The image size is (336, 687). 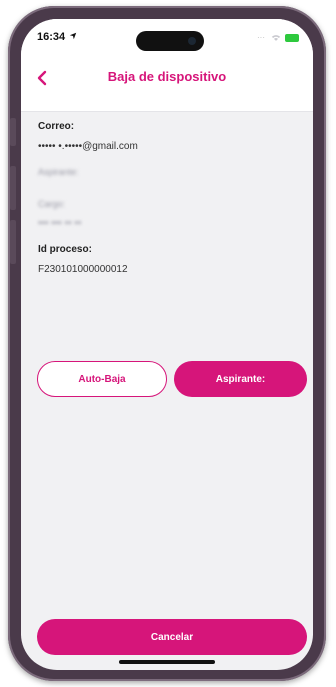 I want to click on status-indicators: ···, so click(x=278, y=38).